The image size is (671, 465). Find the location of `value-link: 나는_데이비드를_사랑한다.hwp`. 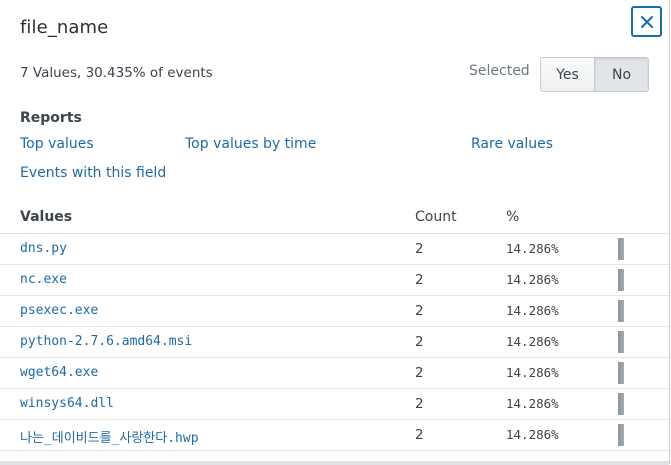

value-link: 나는_데이비드를_사랑한다.hwp is located at coordinates (109, 436).